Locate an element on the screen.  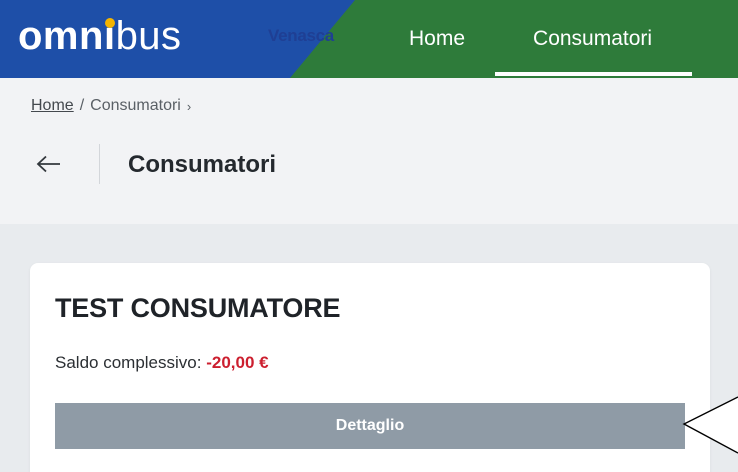
omnibus-logo: omni bus is located at coordinates (100, 36).